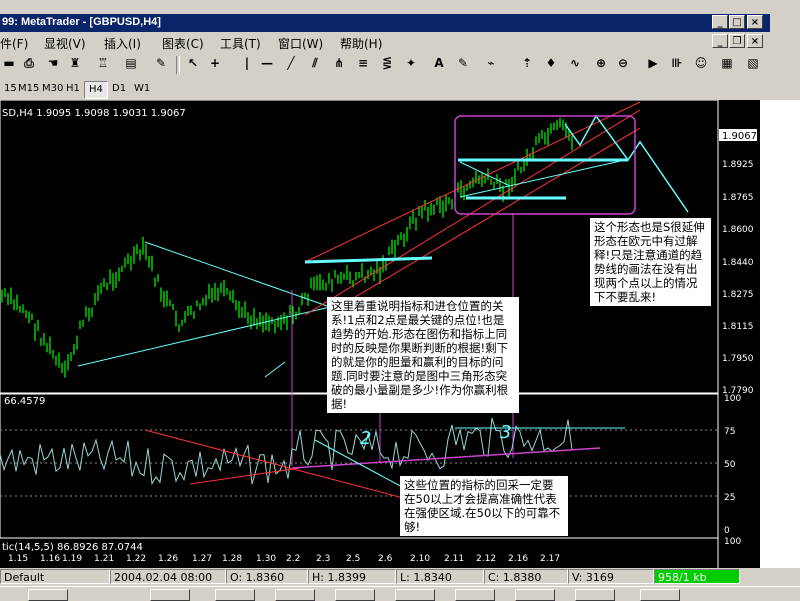 The height and width of the screenshot is (601, 800). Describe the element at coordinates (701, 65) in the screenshot. I see `expert-icon: ☺` at that location.